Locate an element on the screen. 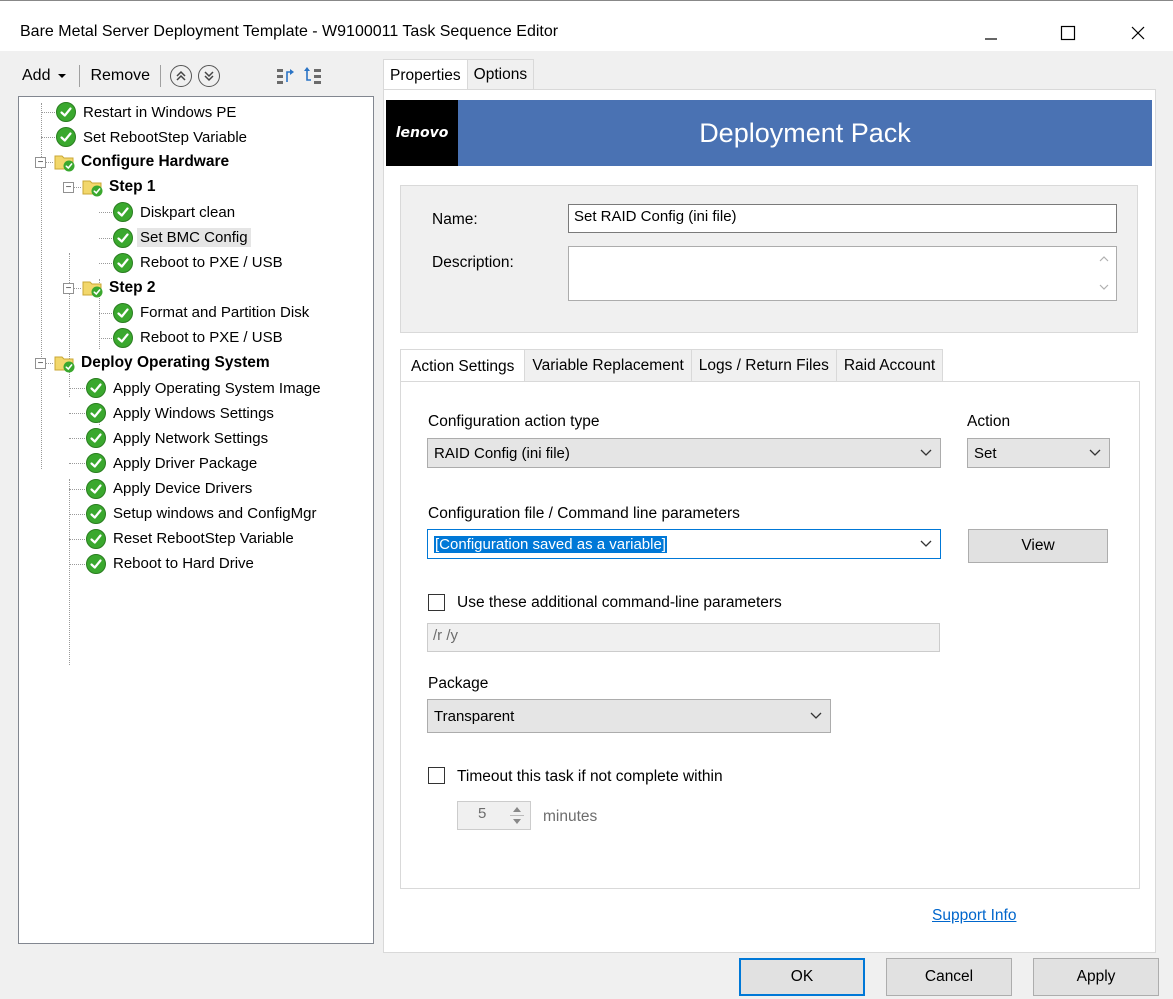 Image resolution: width=1173 pixels, height=999 pixels. tab-action-settings: Action Settings is located at coordinates (463, 366).